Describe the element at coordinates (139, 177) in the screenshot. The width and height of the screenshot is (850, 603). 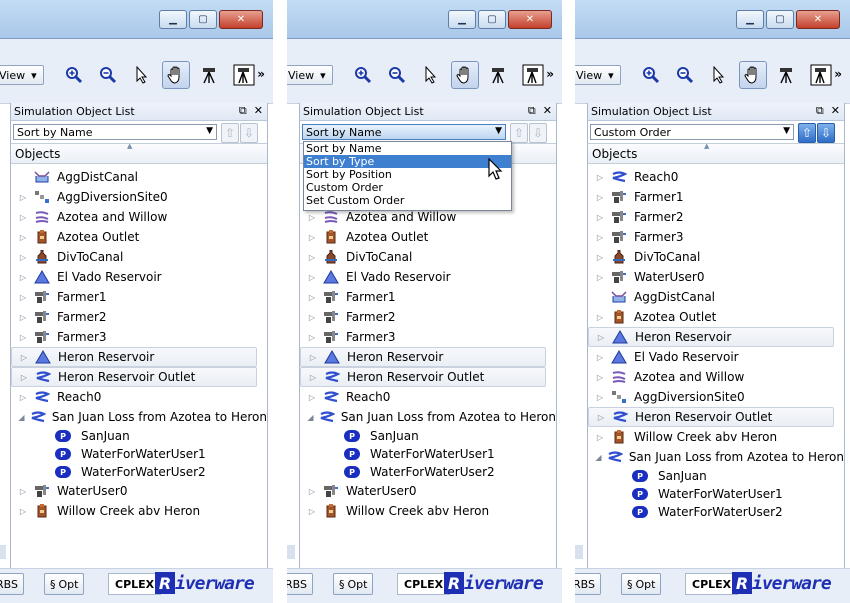
I see `object-row: AggDistCanal` at that location.